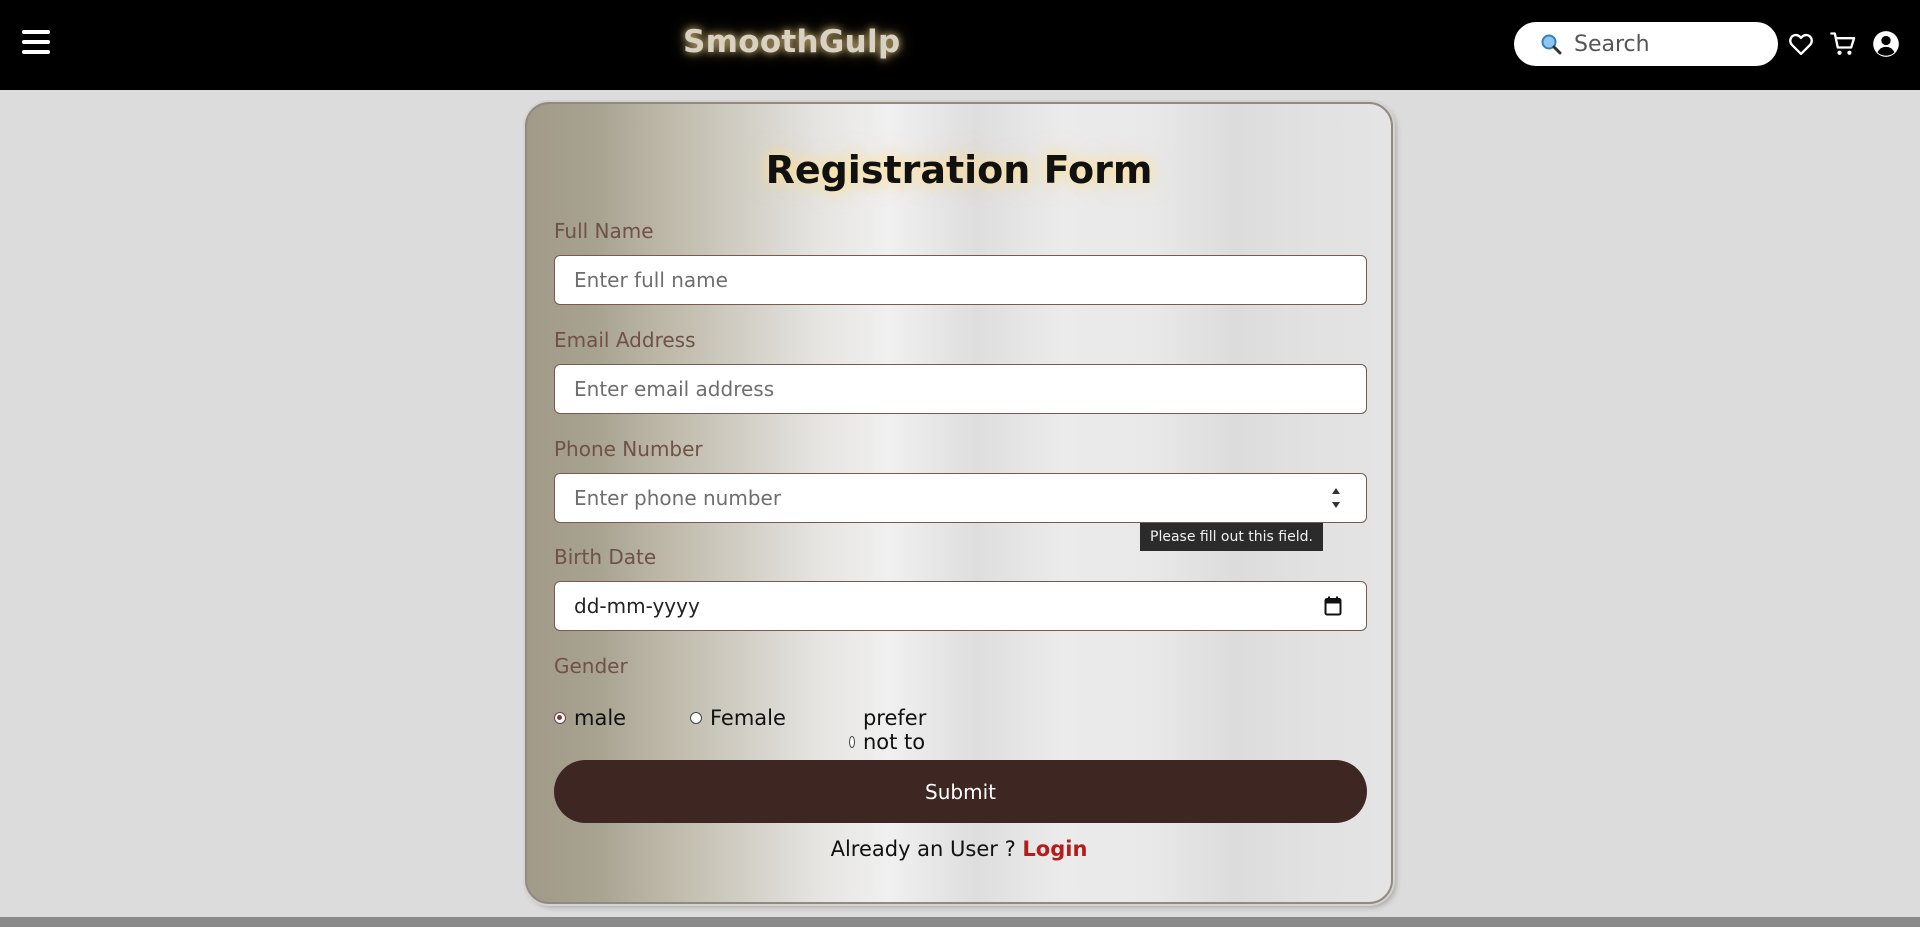  Describe the element at coordinates (1669, 44) in the screenshot. I see `search-input` at that location.